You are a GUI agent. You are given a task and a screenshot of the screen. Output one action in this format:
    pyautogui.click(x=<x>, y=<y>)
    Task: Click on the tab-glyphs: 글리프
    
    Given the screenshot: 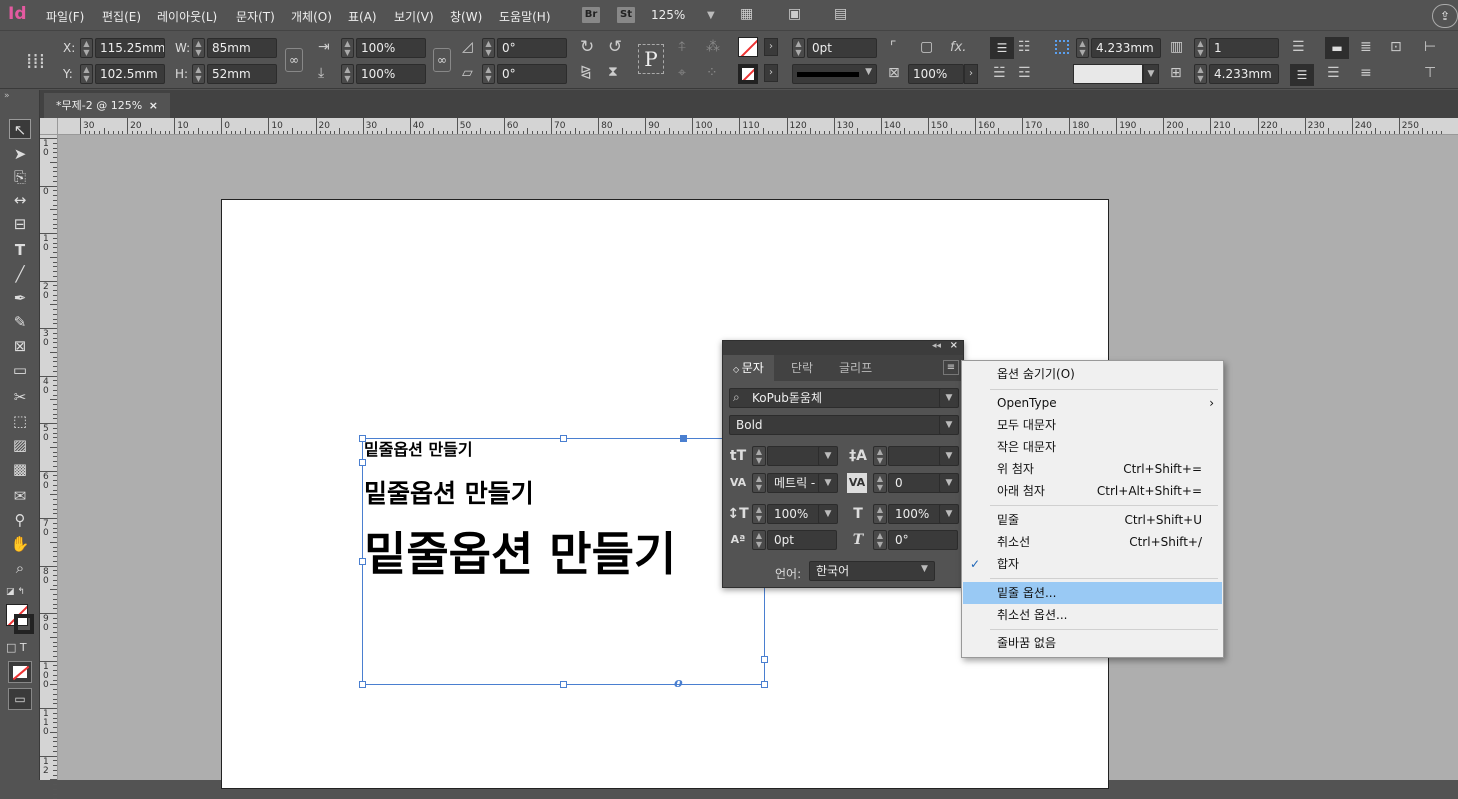 What is the action you would take?
    pyautogui.click(x=855, y=368)
    